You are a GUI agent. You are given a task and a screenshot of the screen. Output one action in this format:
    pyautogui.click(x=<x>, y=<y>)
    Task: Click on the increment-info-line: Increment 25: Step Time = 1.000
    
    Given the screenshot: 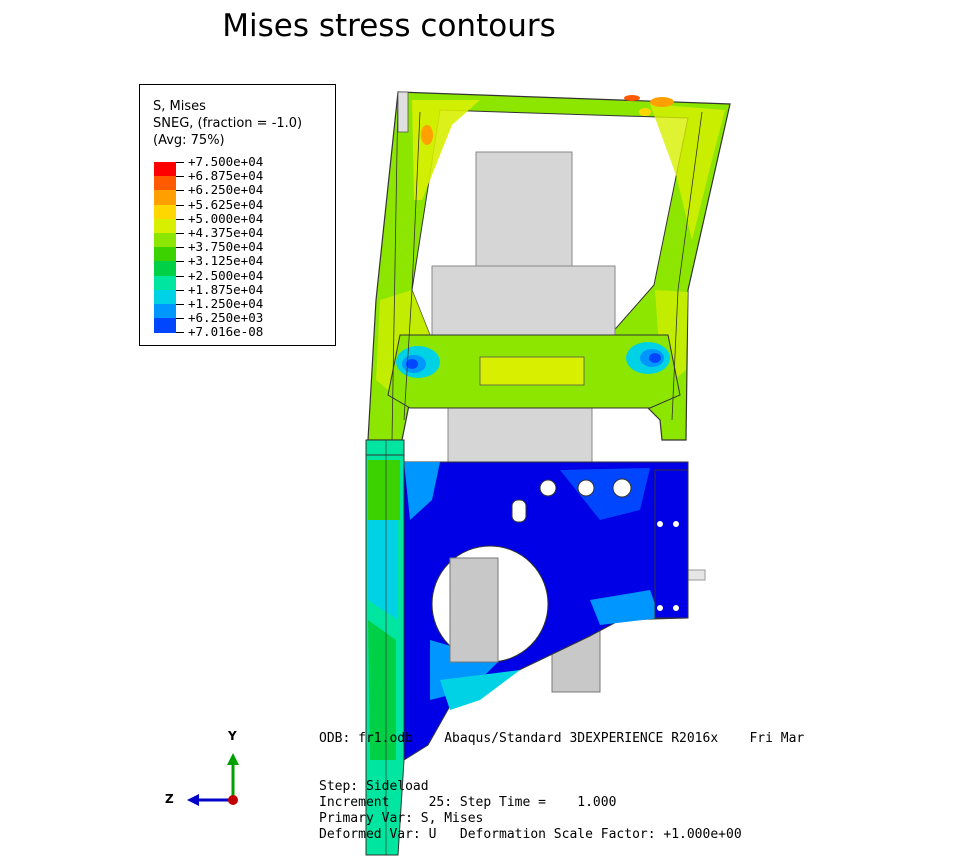 What is the action you would take?
    pyautogui.click(x=468, y=802)
    